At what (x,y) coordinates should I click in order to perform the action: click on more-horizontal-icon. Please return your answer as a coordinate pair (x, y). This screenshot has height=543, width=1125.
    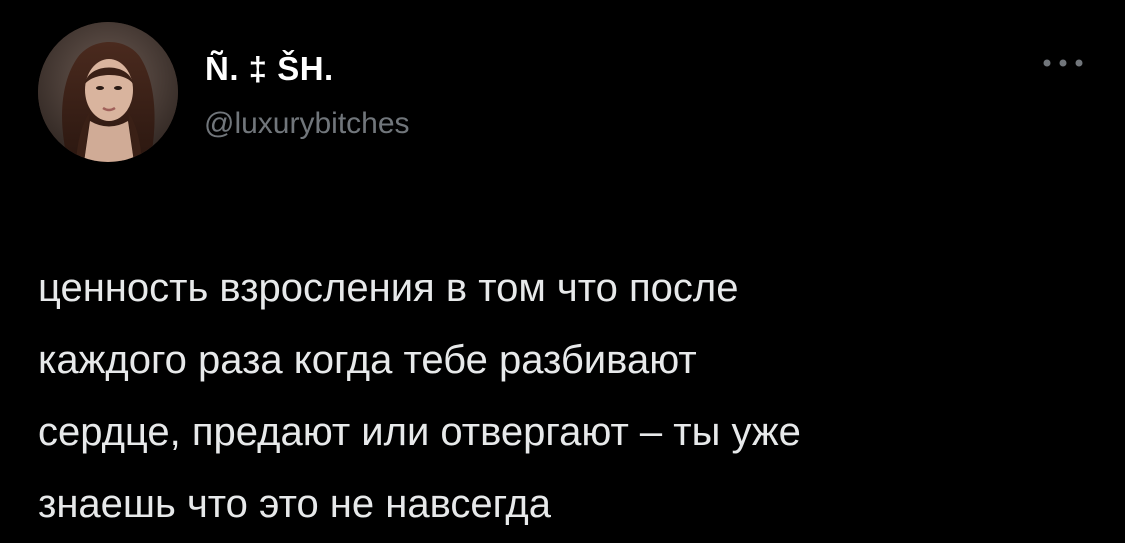
    Looking at the image, I should click on (1063, 63).